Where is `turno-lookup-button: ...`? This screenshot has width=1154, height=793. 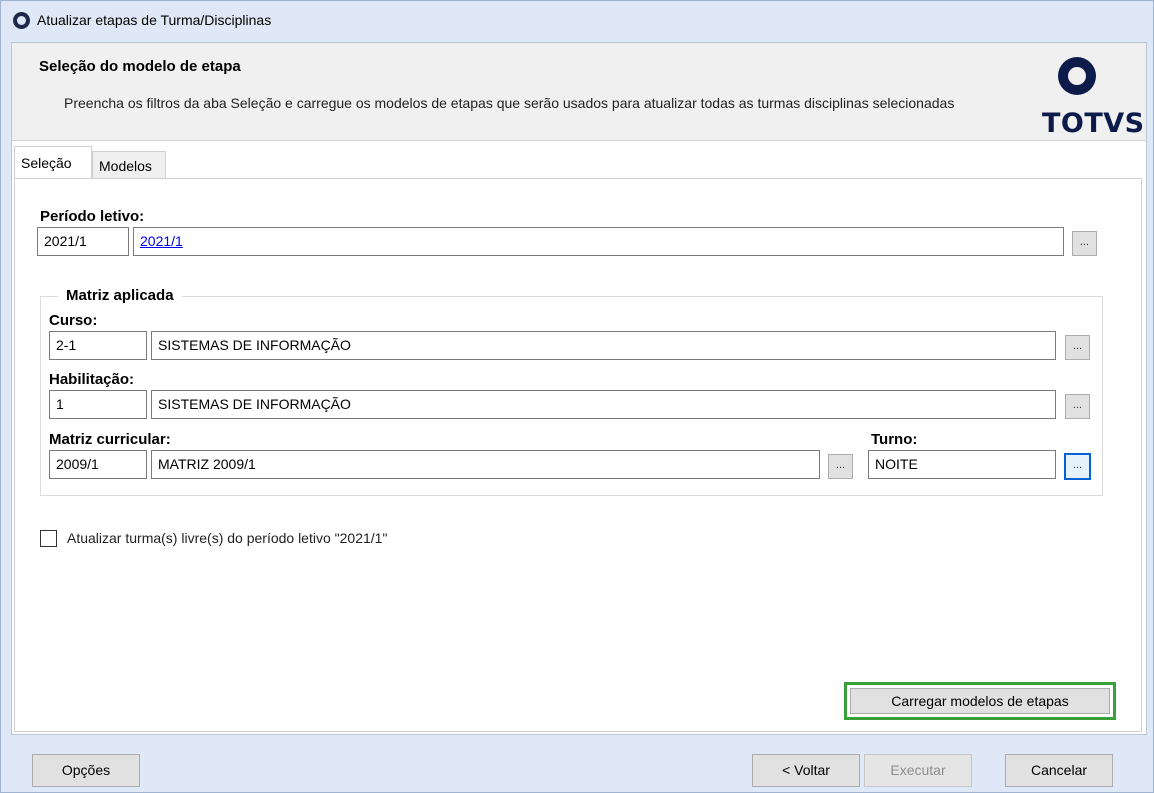 turno-lookup-button: ... is located at coordinates (1077, 466).